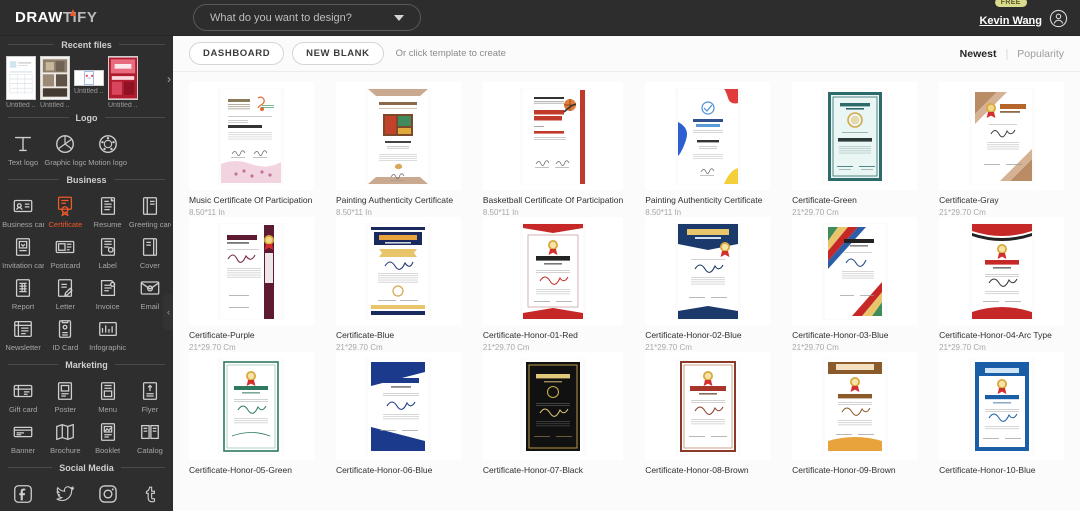  I want to click on chevron-down-icon, so click(399, 17).